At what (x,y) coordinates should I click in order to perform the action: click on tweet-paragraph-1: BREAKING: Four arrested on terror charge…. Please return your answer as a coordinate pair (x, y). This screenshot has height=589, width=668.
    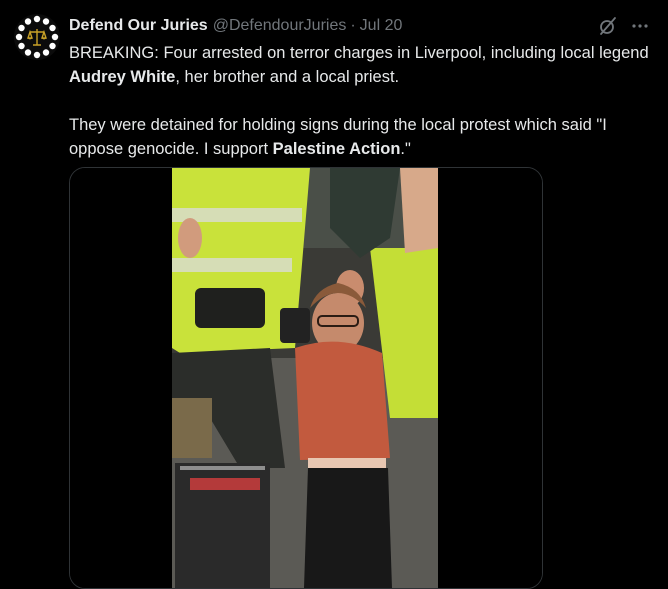
    Looking at the image, I should click on (359, 65).